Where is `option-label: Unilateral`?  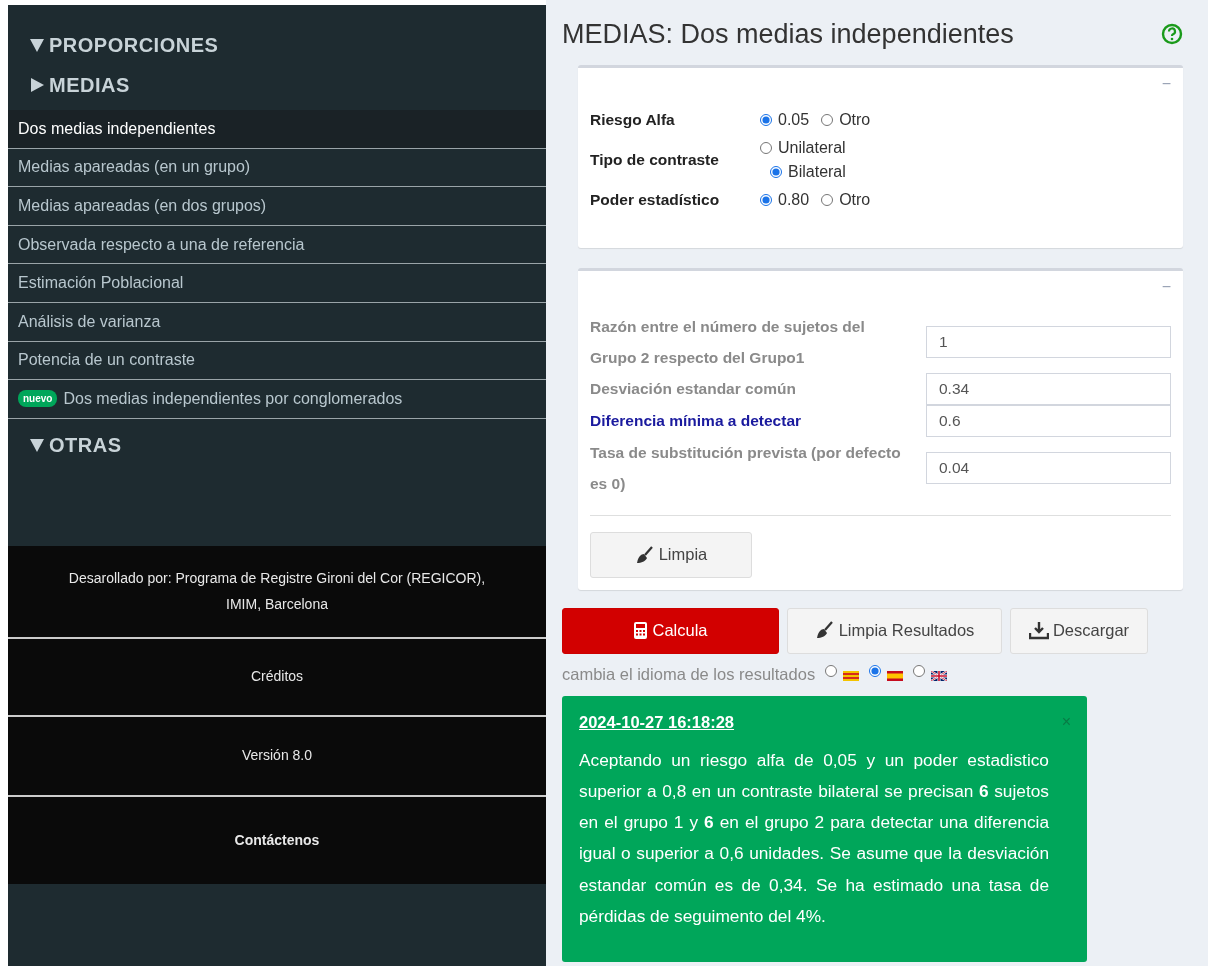
option-label: Unilateral is located at coordinates (812, 147).